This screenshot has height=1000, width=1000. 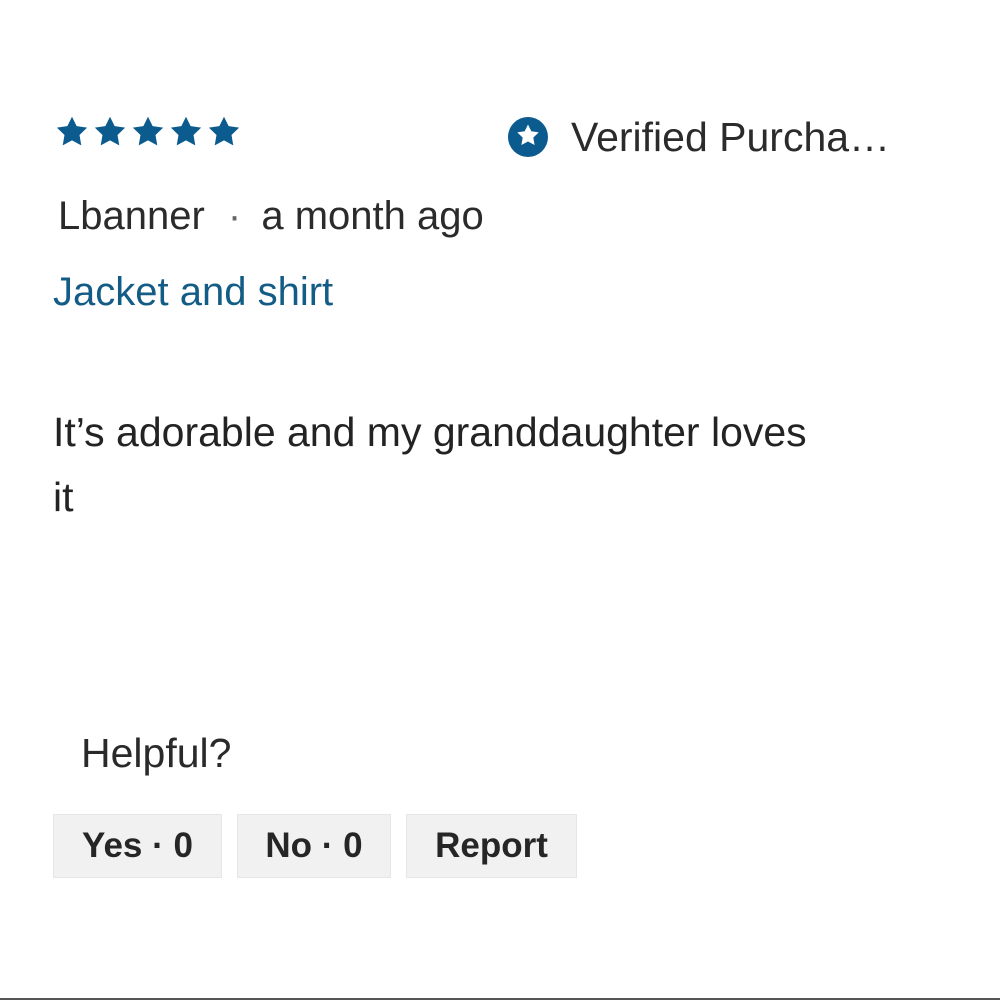 What do you see at coordinates (137, 846) in the screenshot?
I see `helpful-yes-button: Yes · 0` at bounding box center [137, 846].